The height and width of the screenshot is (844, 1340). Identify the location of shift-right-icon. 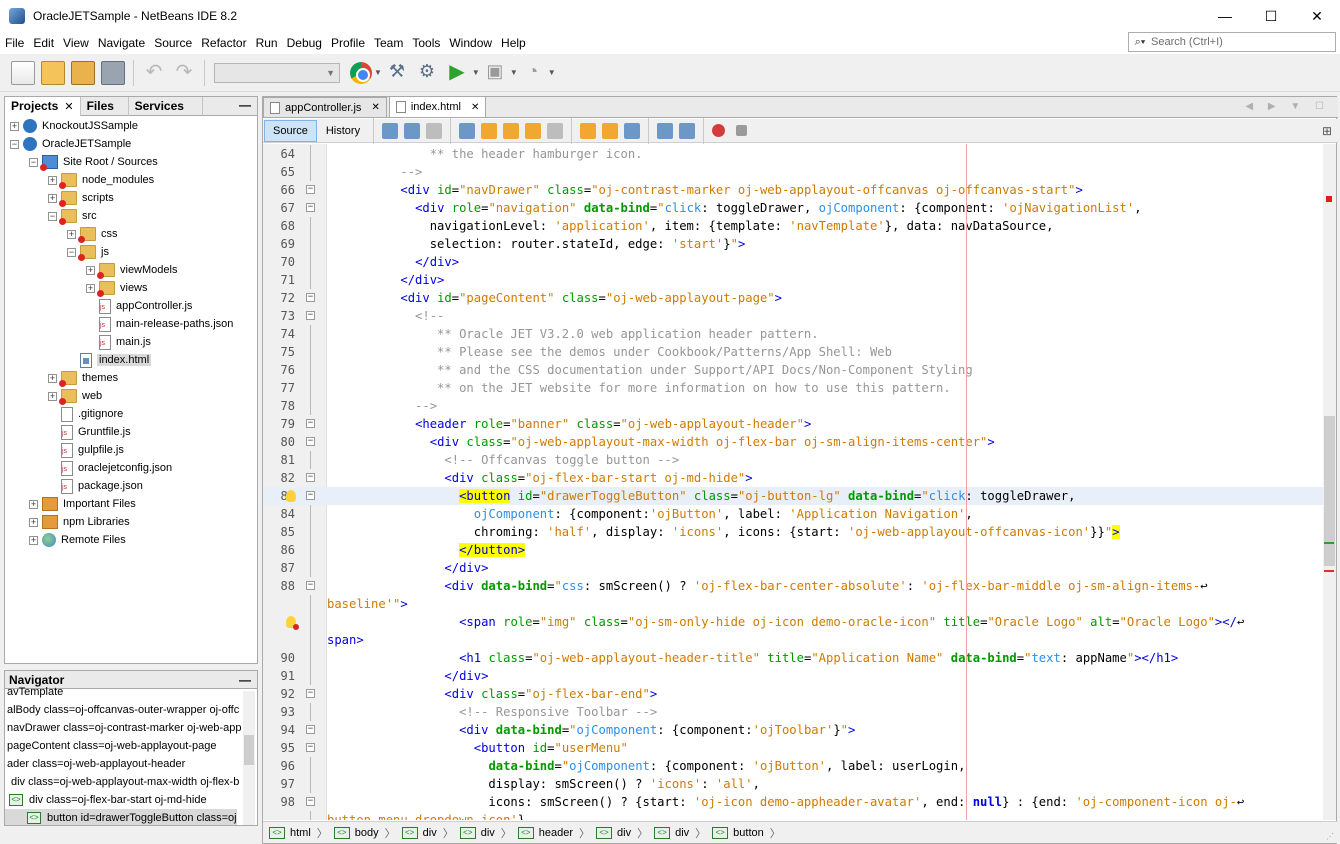
(687, 130).